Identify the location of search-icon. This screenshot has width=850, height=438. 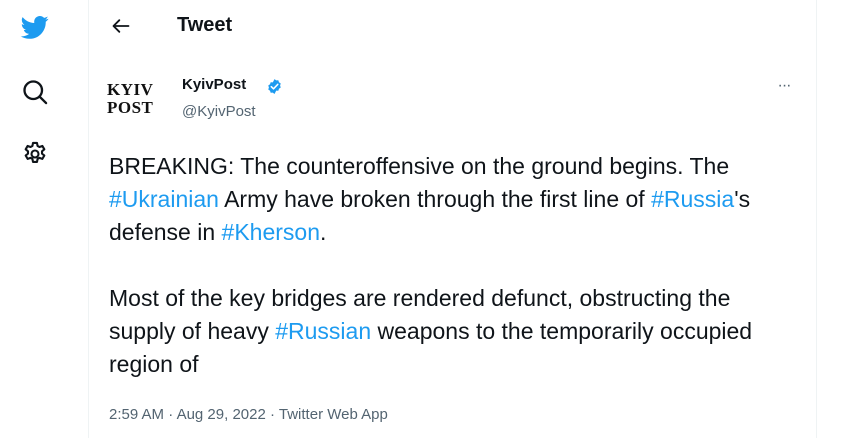
(35, 92).